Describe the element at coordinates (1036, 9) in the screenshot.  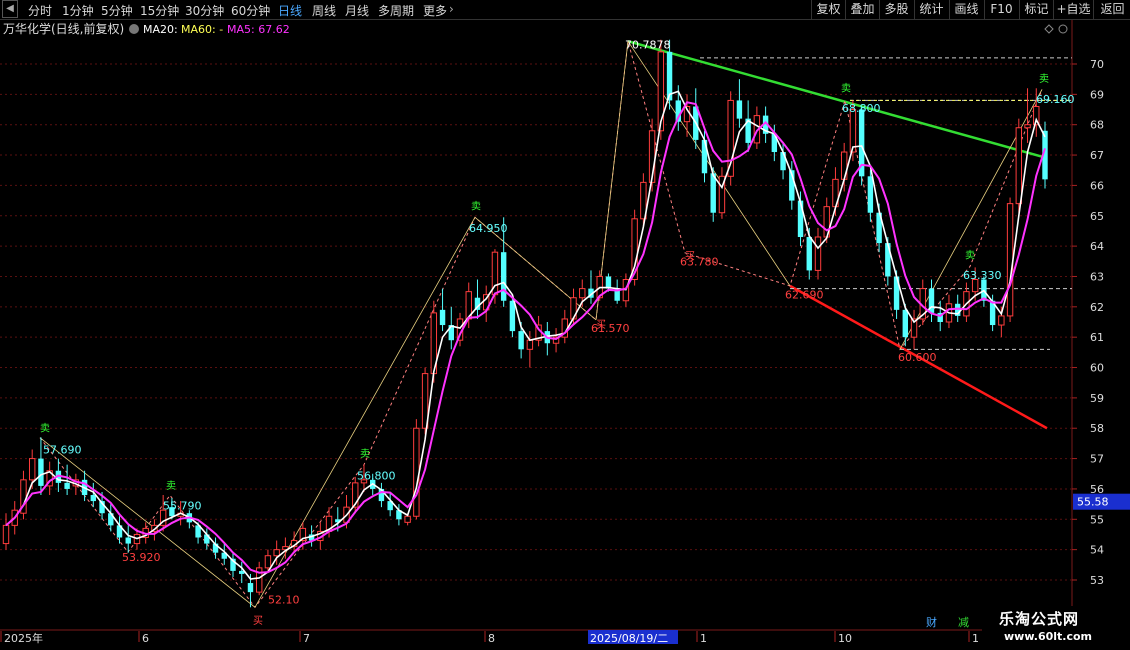
I see `mark-button: 标记` at that location.